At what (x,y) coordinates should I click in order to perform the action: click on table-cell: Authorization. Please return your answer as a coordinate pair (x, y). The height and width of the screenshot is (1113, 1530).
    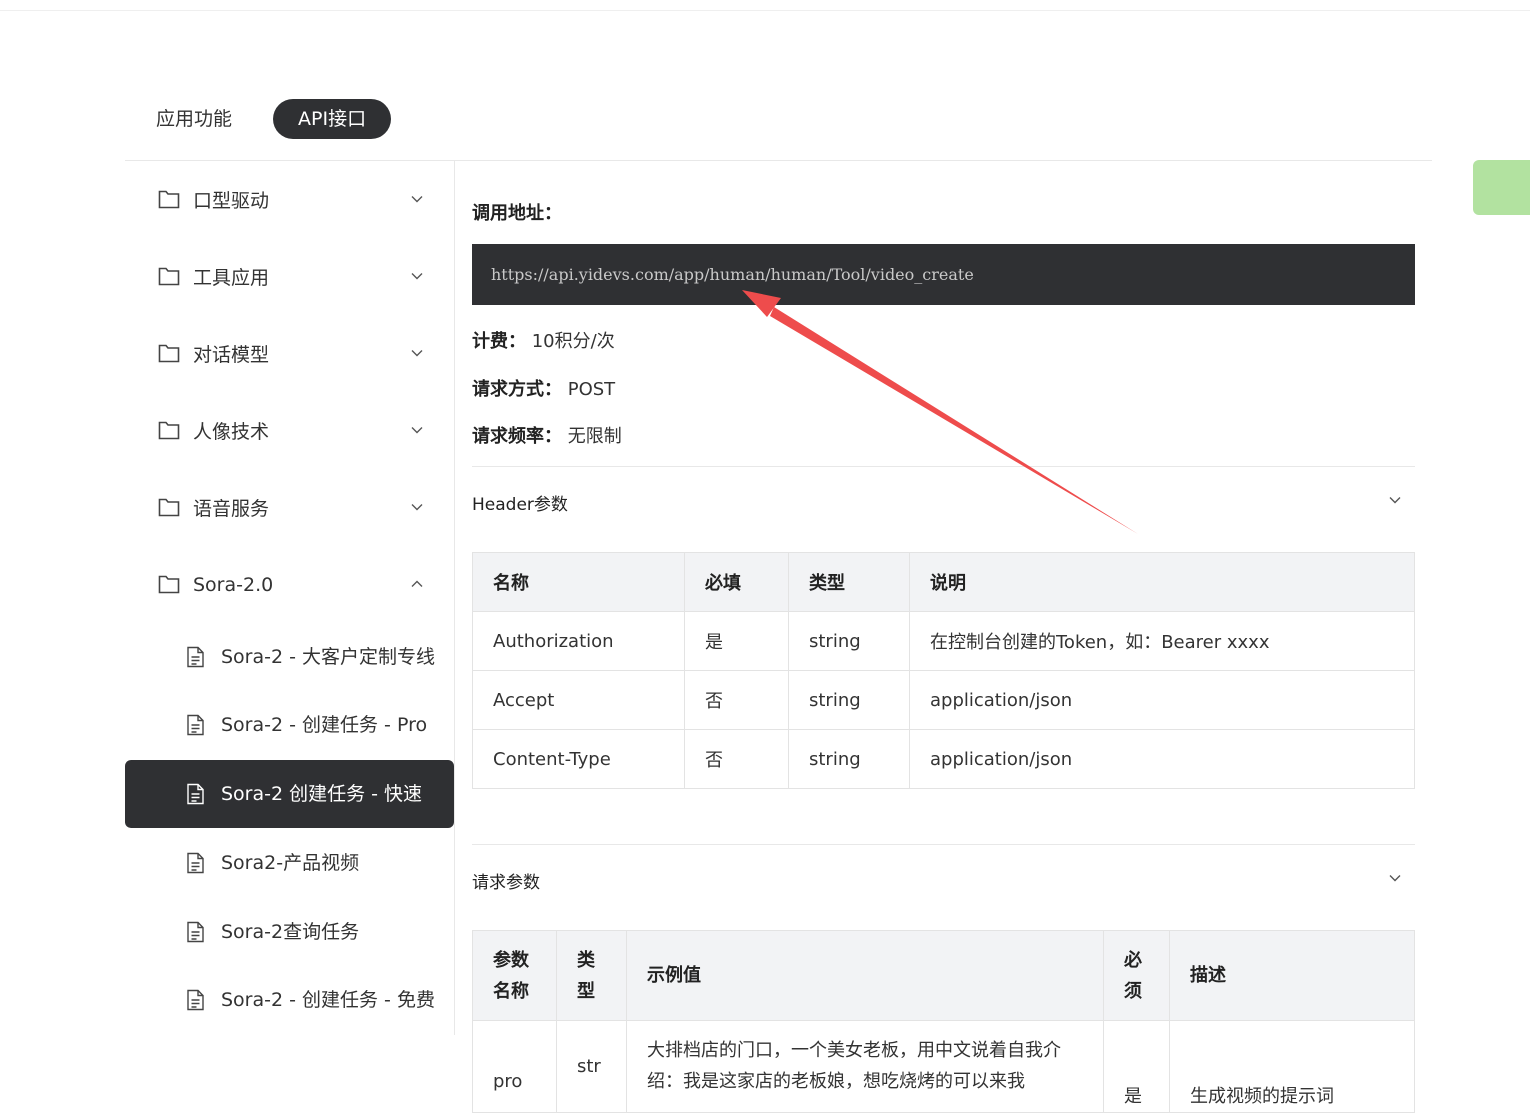
    Looking at the image, I should click on (578, 641).